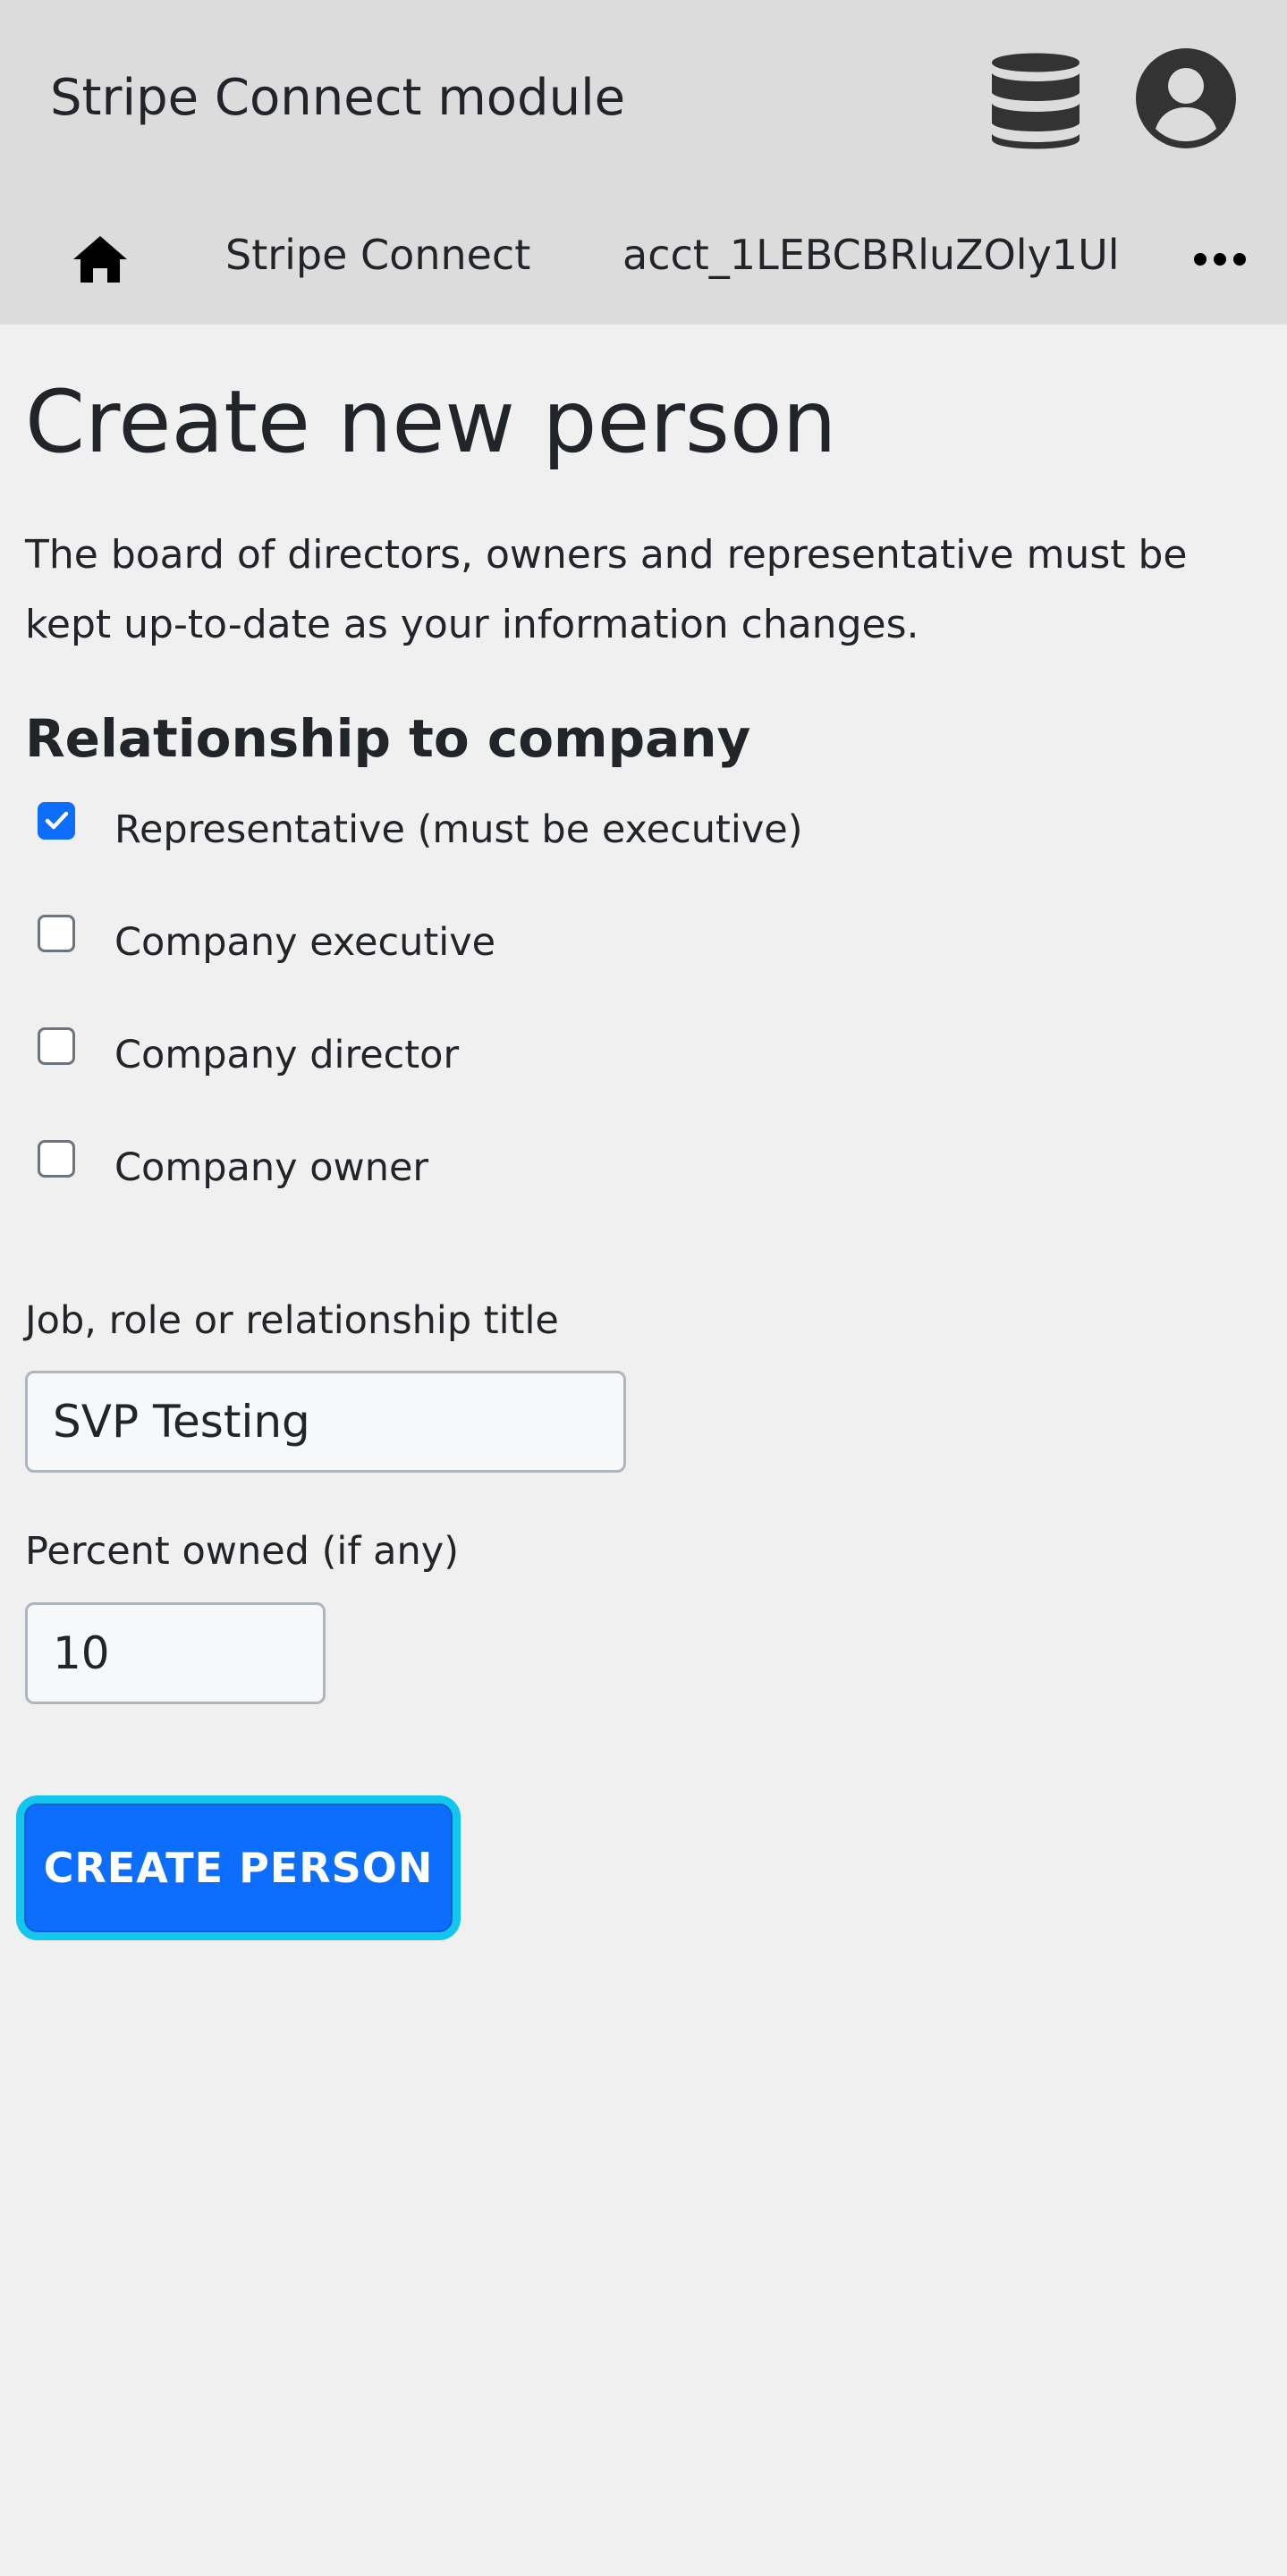  What do you see at coordinates (431, 422) in the screenshot?
I see `page-title: Create new person` at bounding box center [431, 422].